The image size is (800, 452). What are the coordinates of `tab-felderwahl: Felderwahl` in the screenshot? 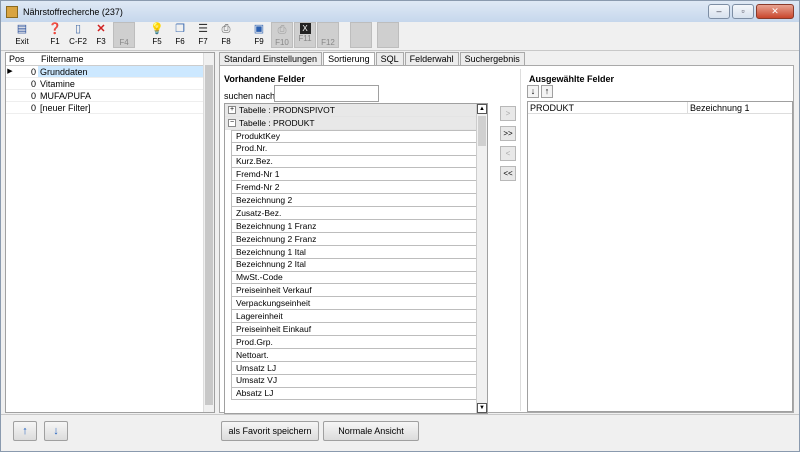 It's located at (431, 59).